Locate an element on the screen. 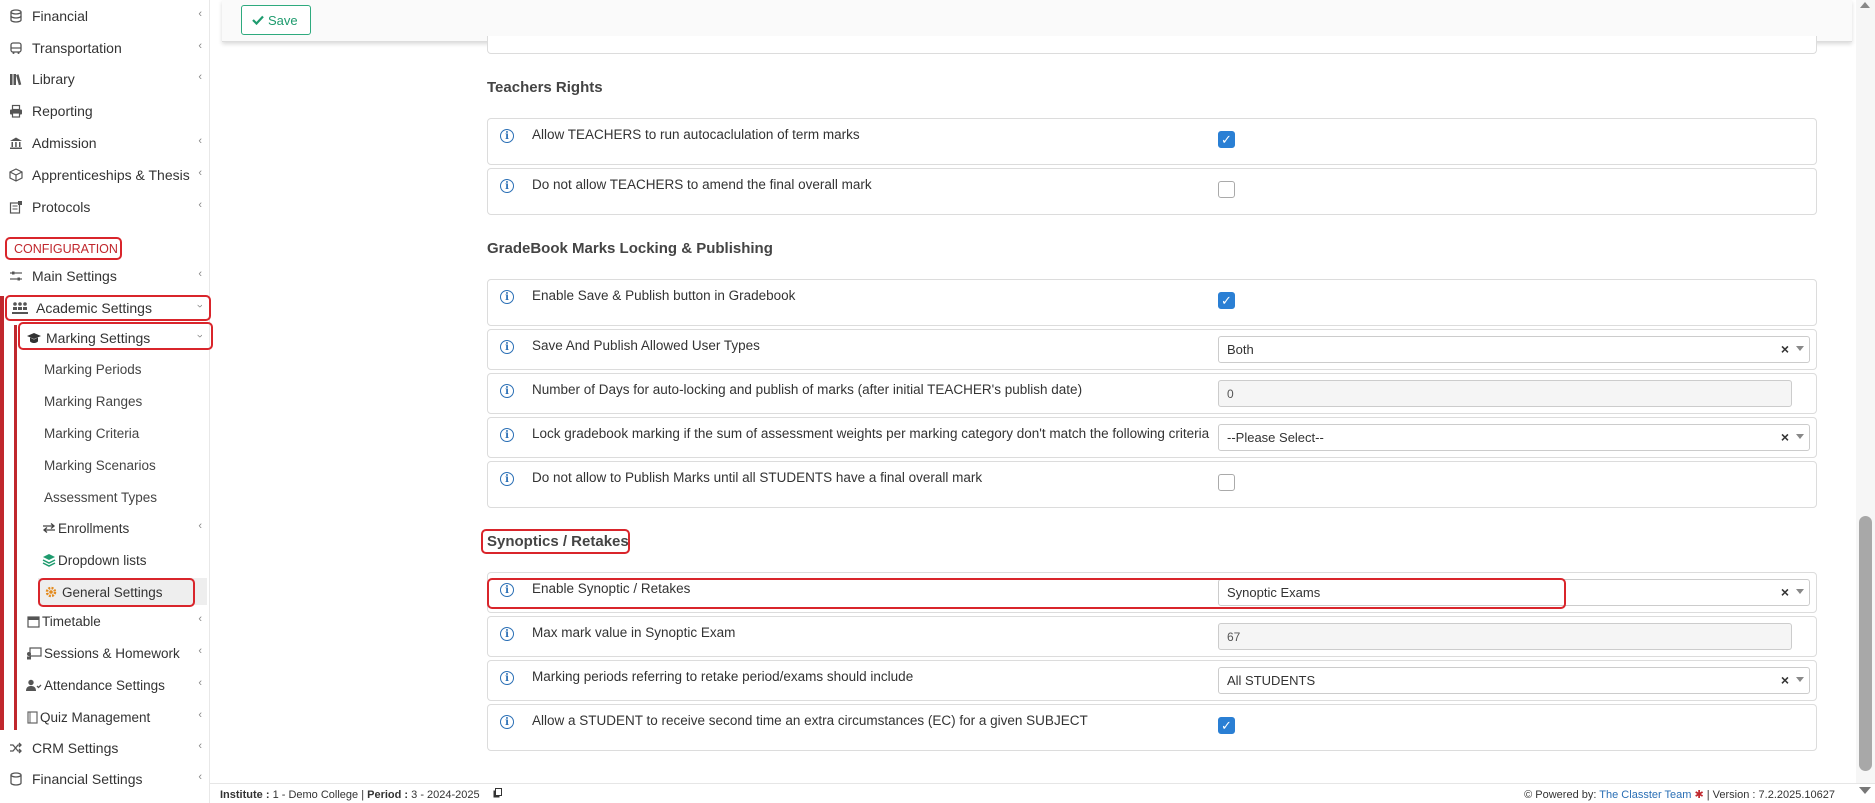 The width and height of the screenshot is (1875, 803). team-link: The Classter Team is located at coordinates (1645, 795).